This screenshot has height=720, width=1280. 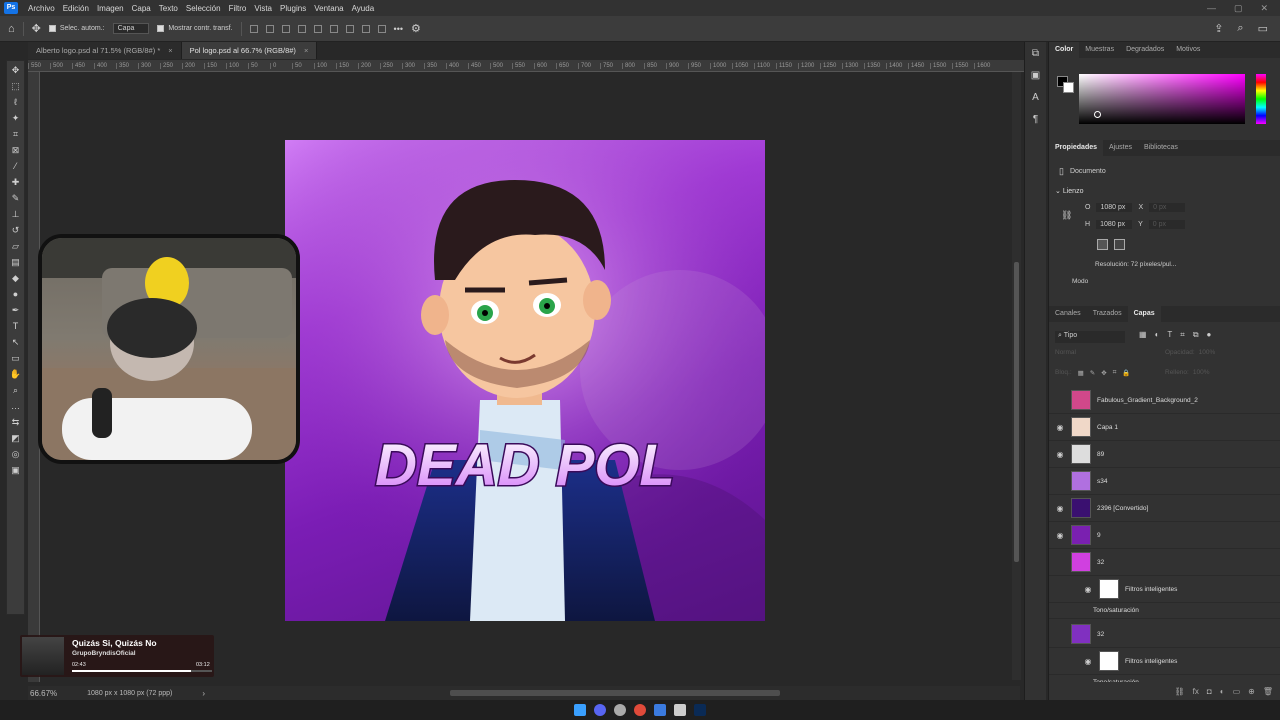 What do you see at coordinates (1016, 376) in the screenshot?
I see `vertical-scrollbar` at bounding box center [1016, 376].